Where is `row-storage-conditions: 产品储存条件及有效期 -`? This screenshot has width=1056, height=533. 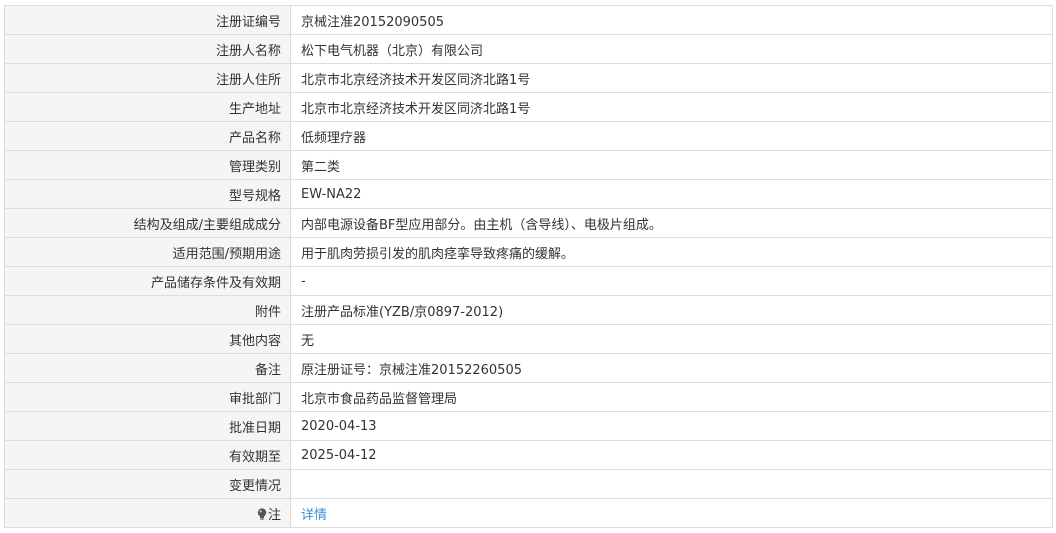
row-storage-conditions: 产品储存条件及有效期 - is located at coordinates (528, 281).